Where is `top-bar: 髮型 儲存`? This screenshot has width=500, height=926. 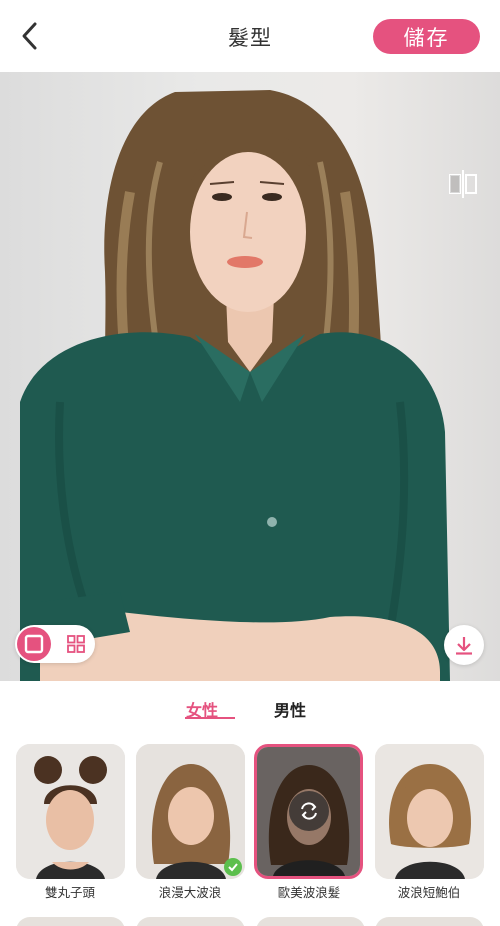
top-bar: 髮型 儲存 is located at coordinates (250, 36).